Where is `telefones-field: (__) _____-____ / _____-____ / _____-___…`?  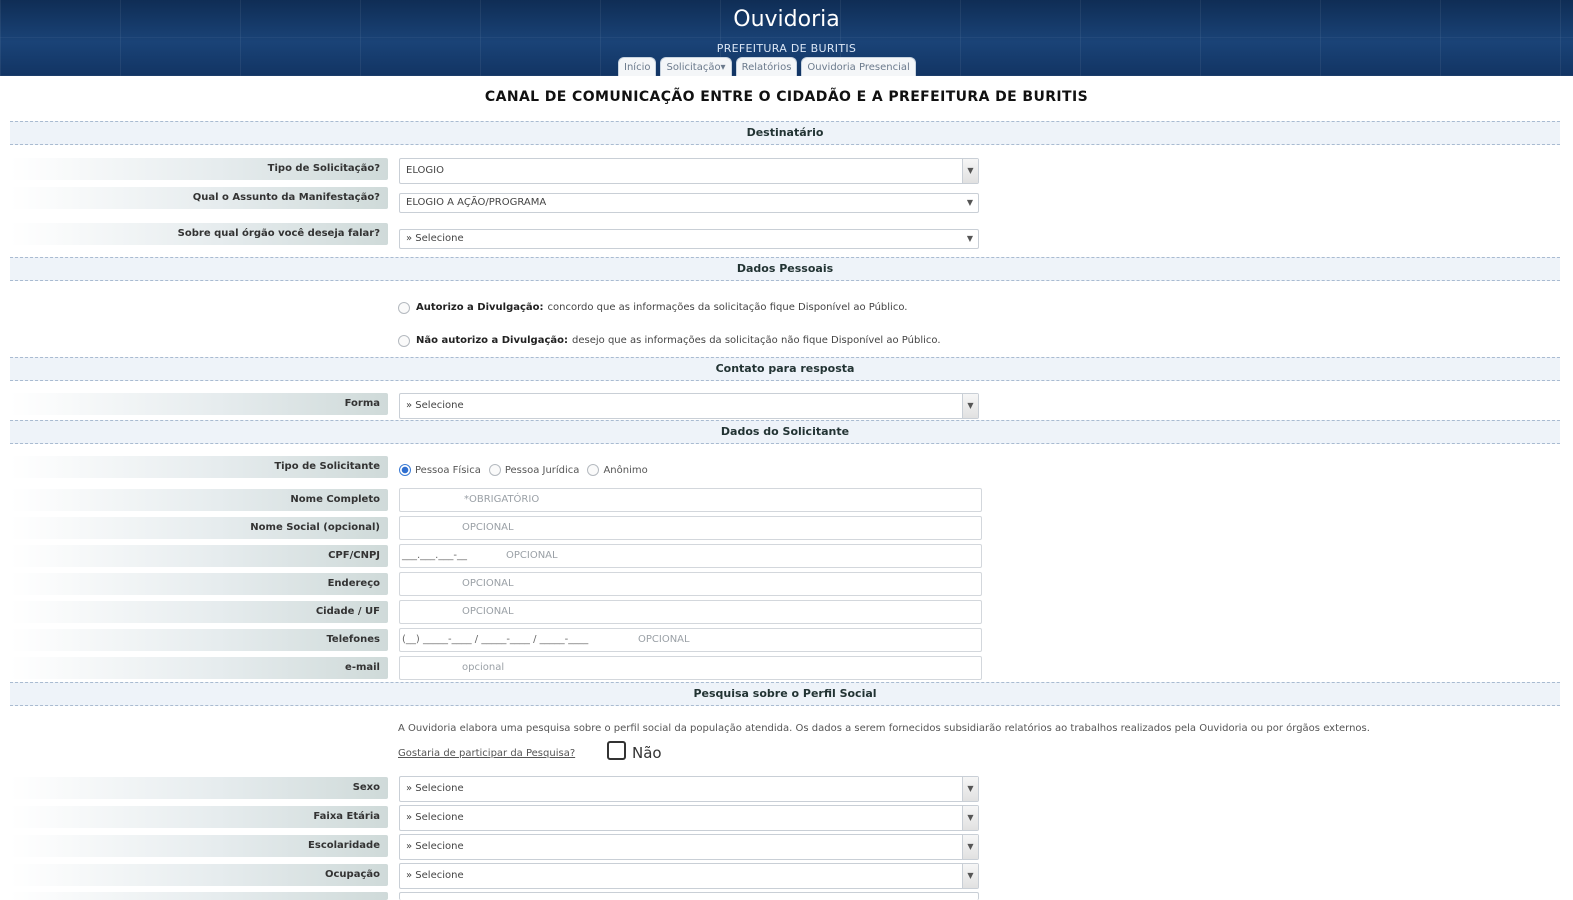 telefones-field: (__) _____-____ / _____-____ / _____-___… is located at coordinates (690, 640).